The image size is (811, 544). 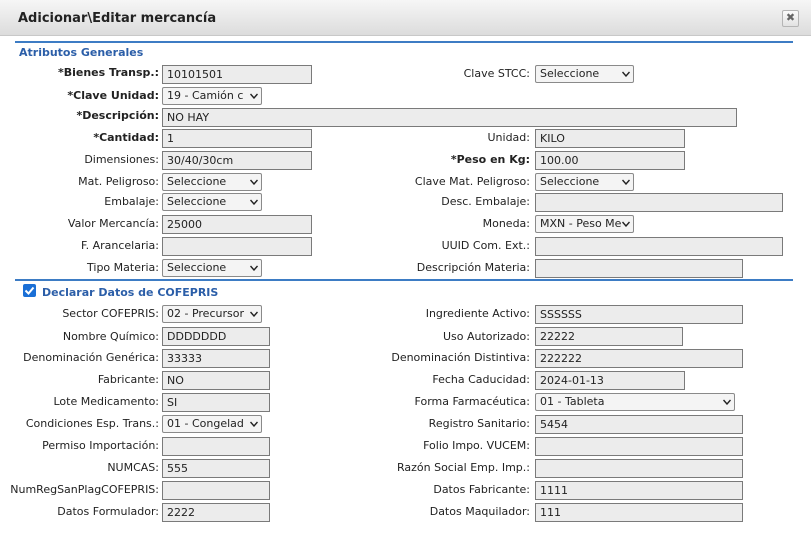 What do you see at coordinates (486, 336) in the screenshot?
I see `label-uso-autorizado: Uso Autorizado:` at bounding box center [486, 336].